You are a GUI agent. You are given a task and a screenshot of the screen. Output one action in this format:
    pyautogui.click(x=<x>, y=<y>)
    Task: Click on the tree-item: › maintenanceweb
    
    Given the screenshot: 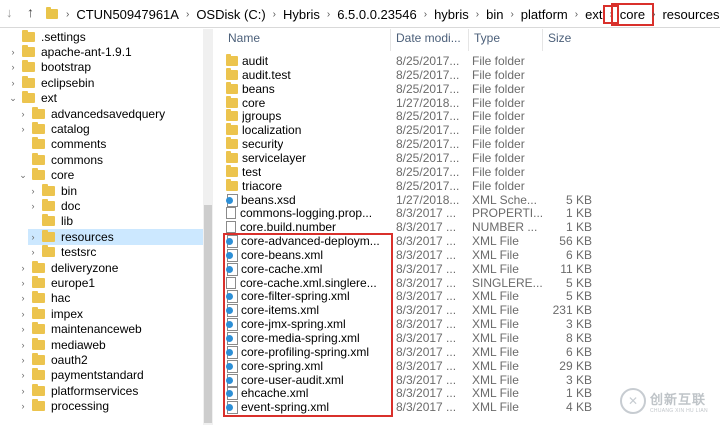 What is the action you would take?
    pyautogui.click(x=80, y=329)
    